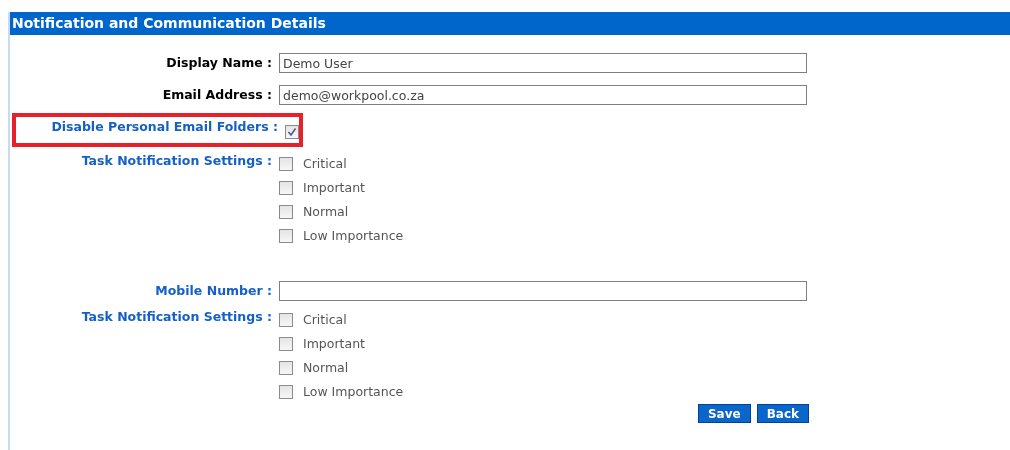  What do you see at coordinates (510, 23) in the screenshot?
I see `section-header: Notification and Communication Details` at bounding box center [510, 23].